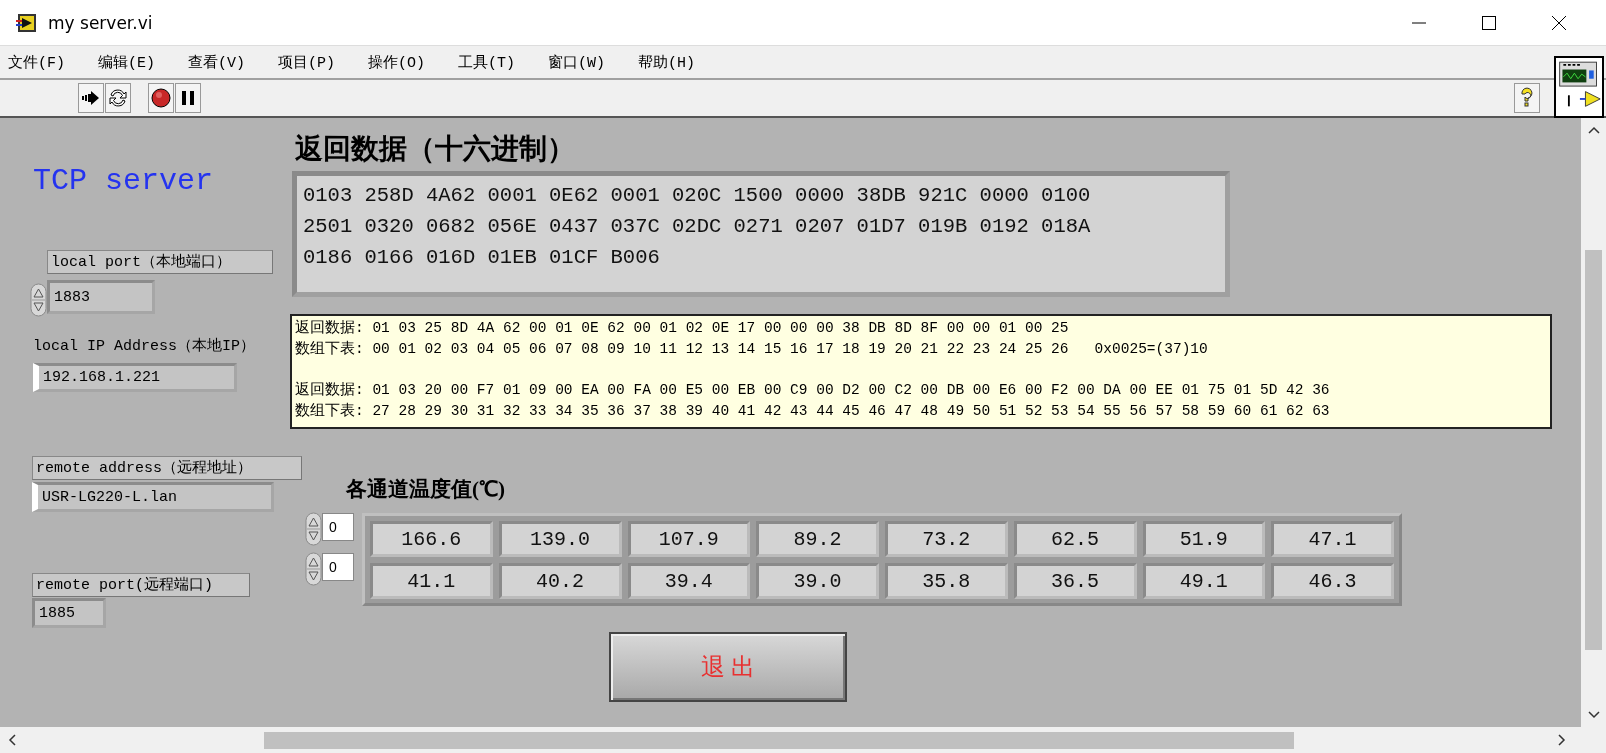  Describe the element at coordinates (697, 196) in the screenshot. I see `hex-line: 0103 258D 4A62 0001 0E62 0001 020C 1500 0000 38DB 921C 0000 0100` at that location.